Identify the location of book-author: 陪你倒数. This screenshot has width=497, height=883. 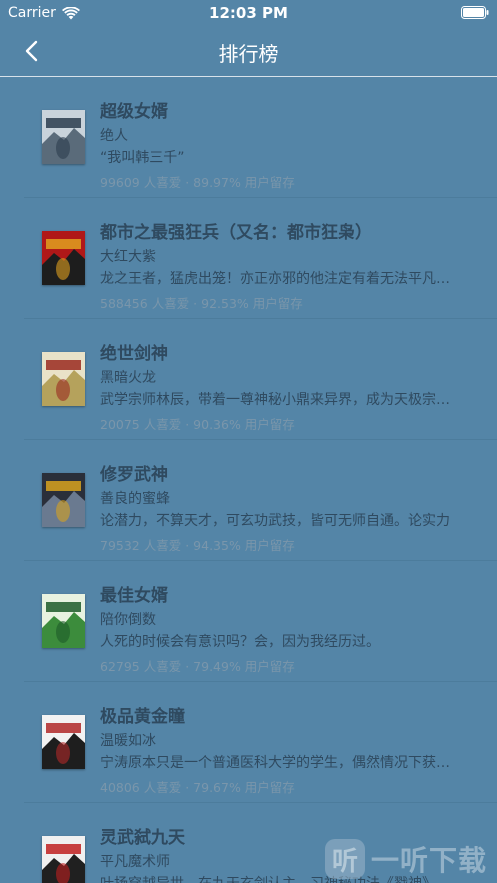
(128, 620).